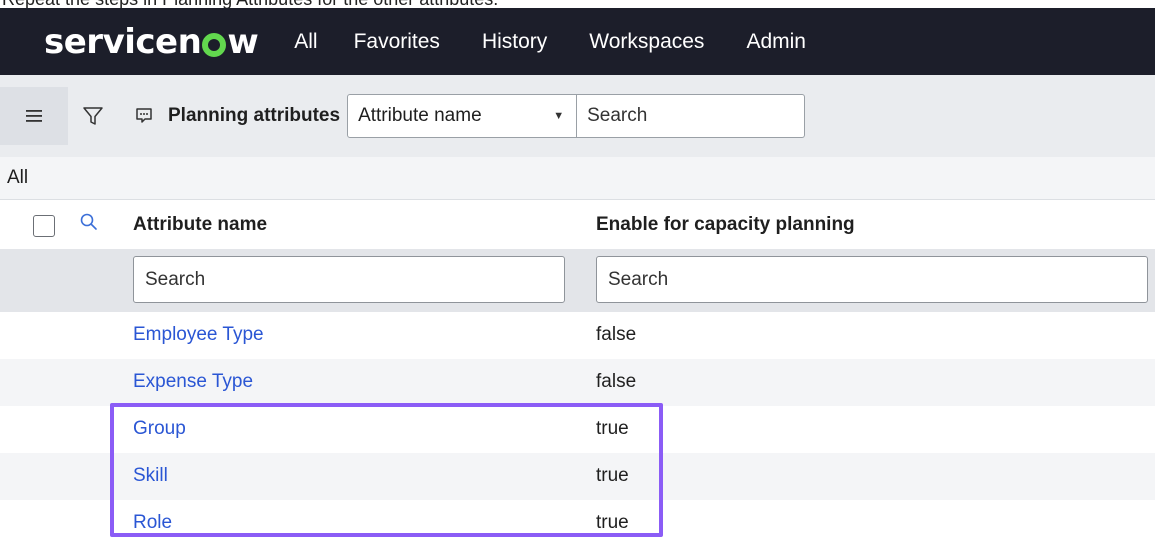 This screenshot has width=1155, height=538. I want to click on table-row: Employee Type false, so click(577, 335).